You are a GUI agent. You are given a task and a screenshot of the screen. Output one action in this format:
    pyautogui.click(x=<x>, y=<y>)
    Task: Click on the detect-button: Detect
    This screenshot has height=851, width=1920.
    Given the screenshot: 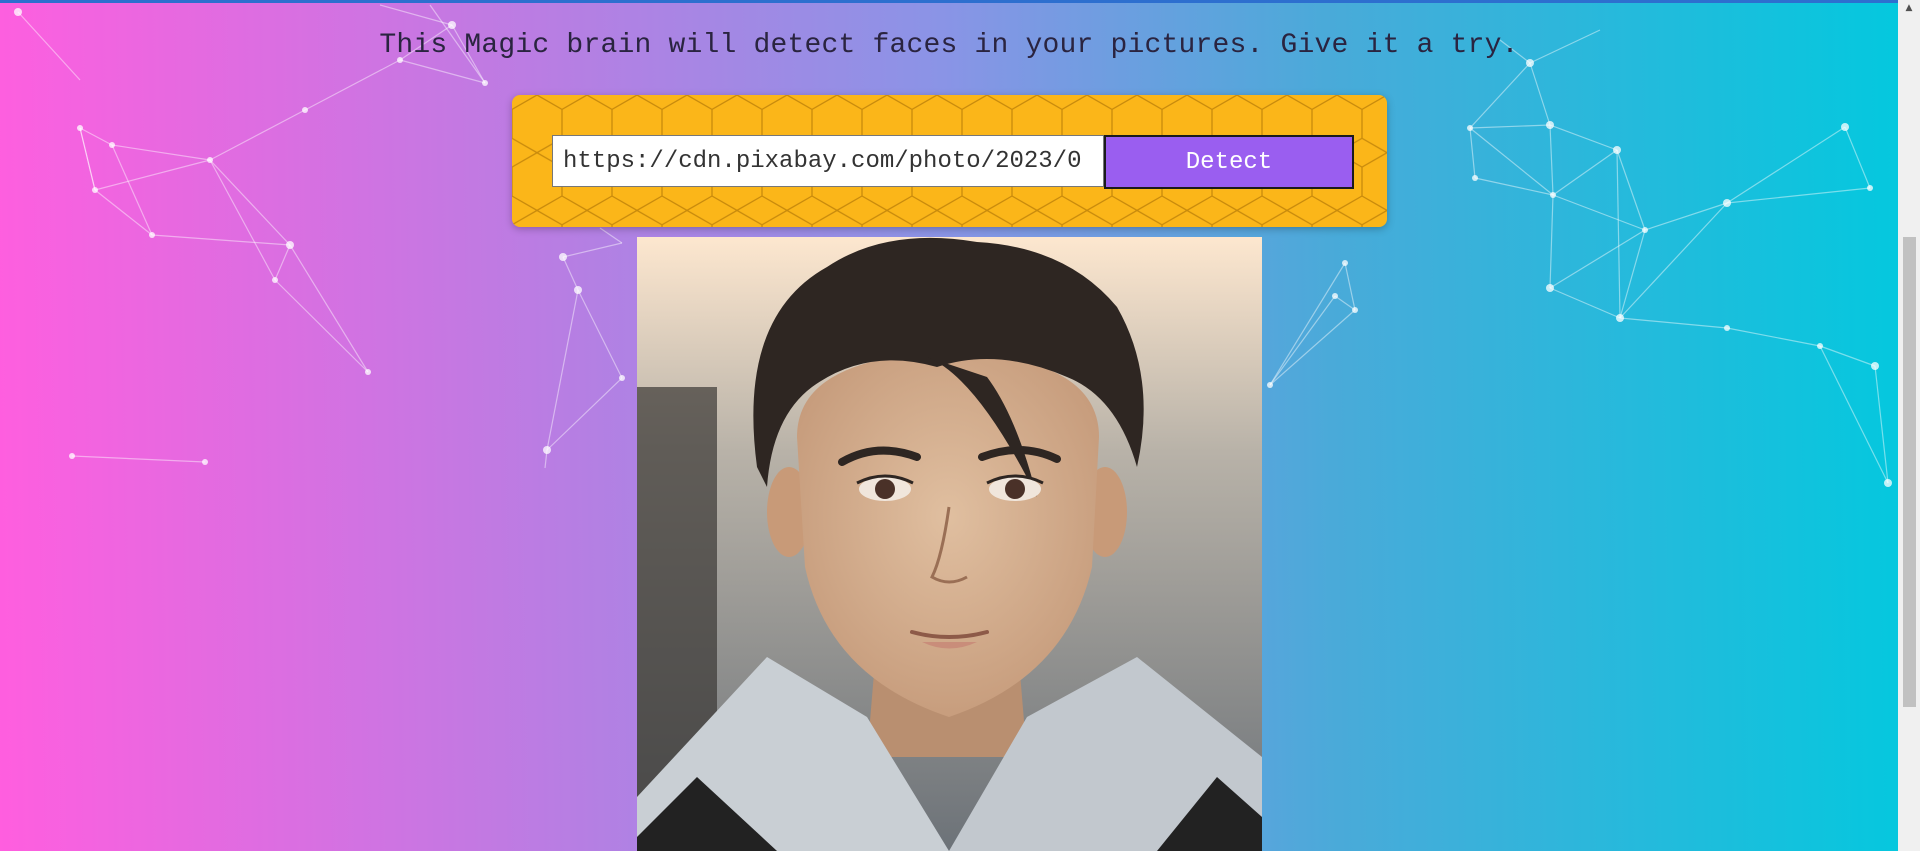 What is the action you would take?
    pyautogui.click(x=1229, y=162)
    